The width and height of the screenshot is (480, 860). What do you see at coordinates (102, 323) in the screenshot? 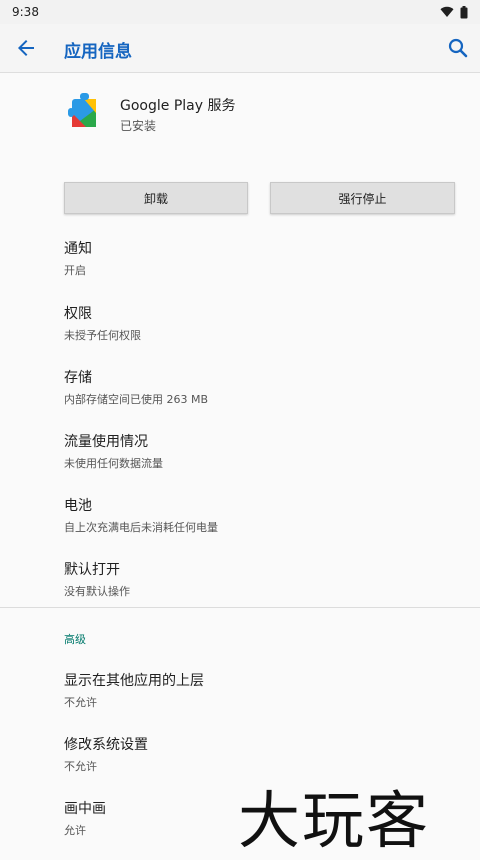
I see `settings-item-permissions: 权限 未授予任何权限` at bounding box center [102, 323].